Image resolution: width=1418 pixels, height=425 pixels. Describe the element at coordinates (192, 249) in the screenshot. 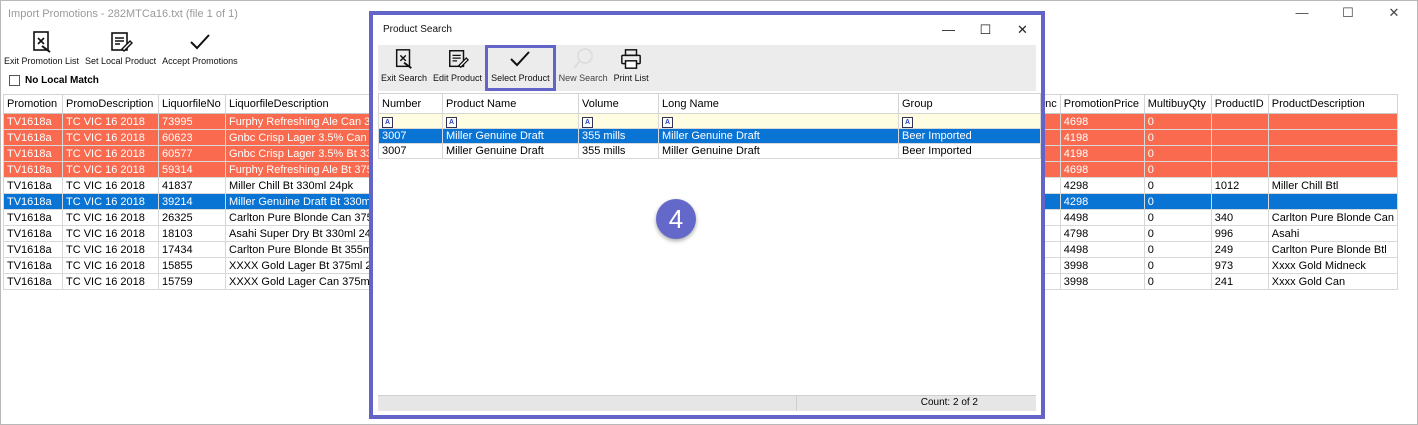

I see `table-cell: 17434` at that location.